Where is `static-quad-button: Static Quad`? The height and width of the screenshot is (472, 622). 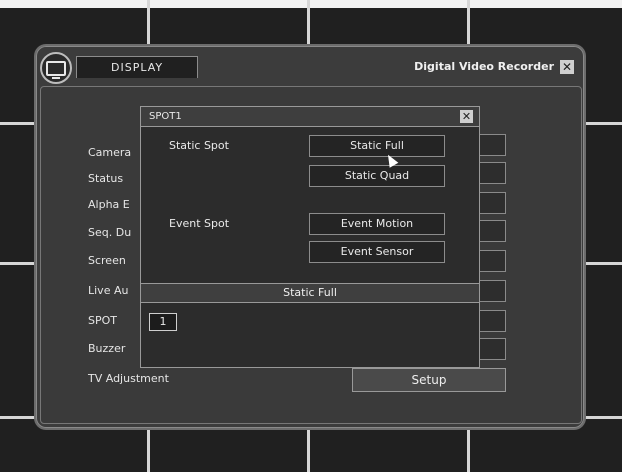 static-quad-button: Static Quad is located at coordinates (377, 176).